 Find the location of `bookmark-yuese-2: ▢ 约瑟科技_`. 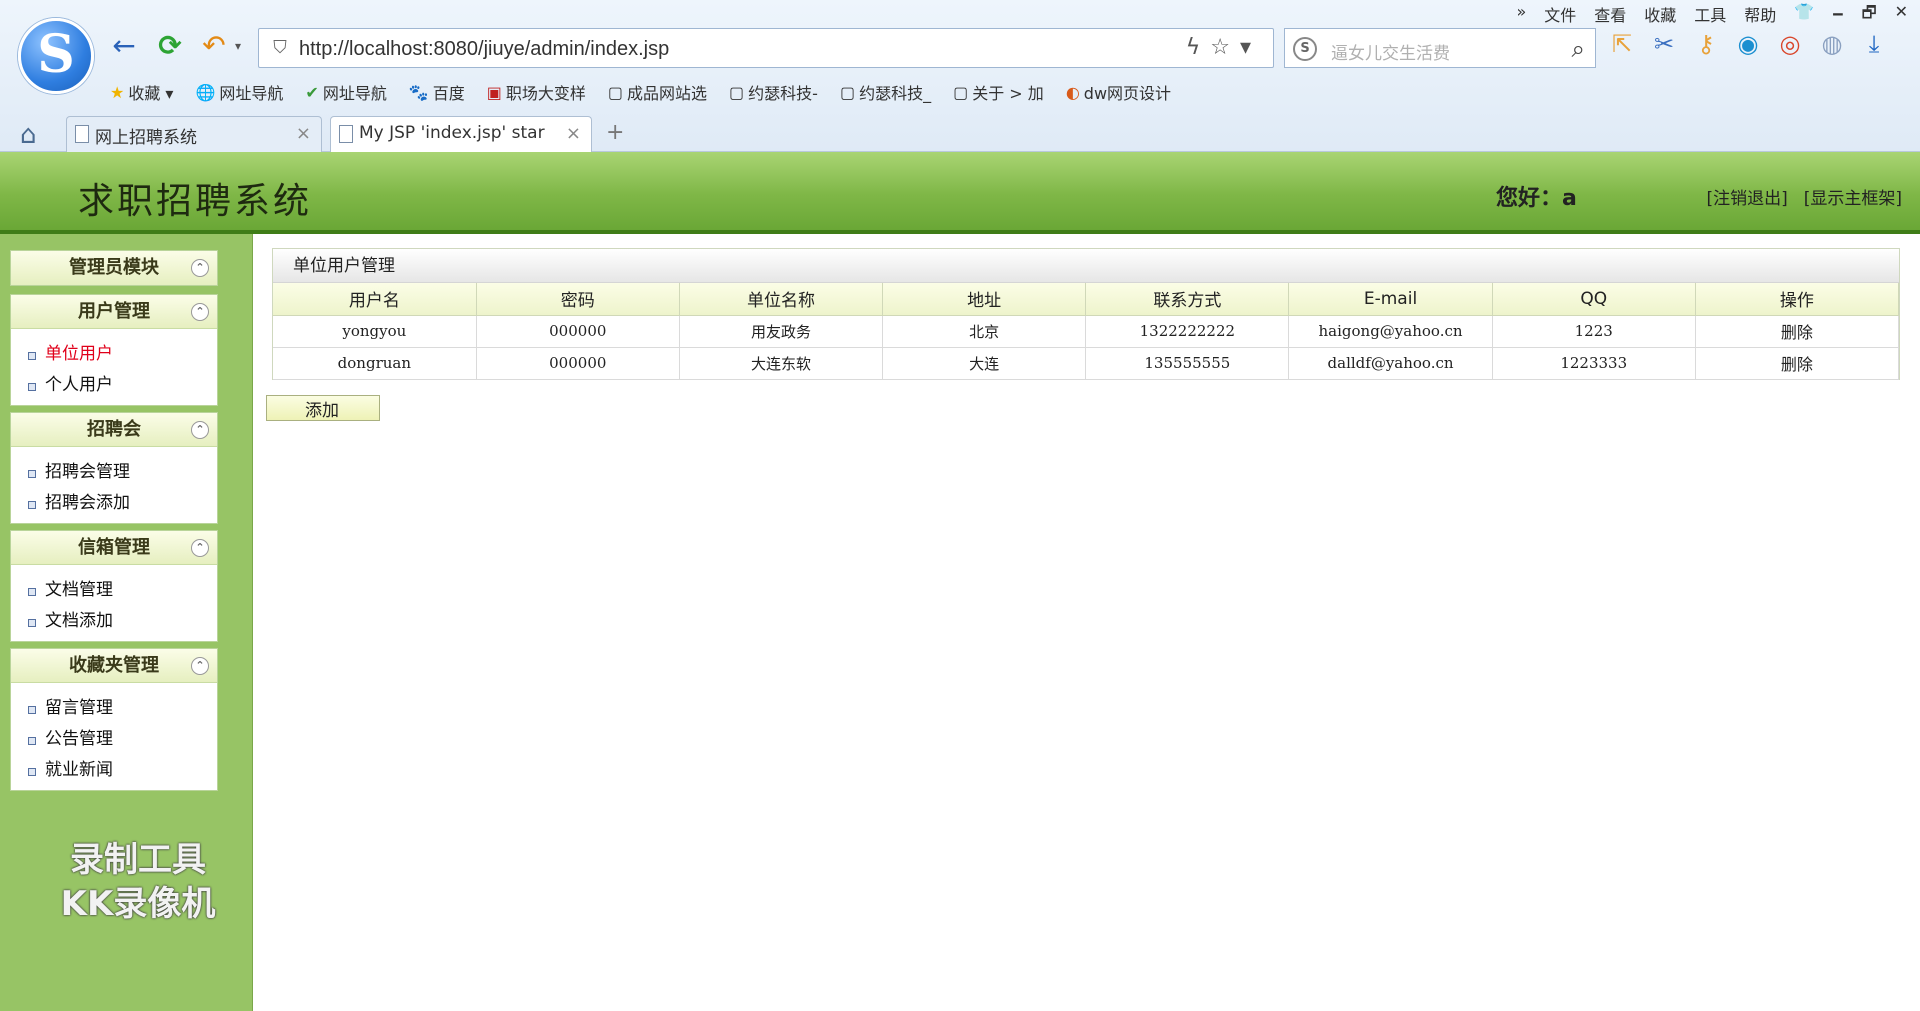

bookmark-yuese-2: ▢ 约瑟科技_ is located at coordinates (885, 92).